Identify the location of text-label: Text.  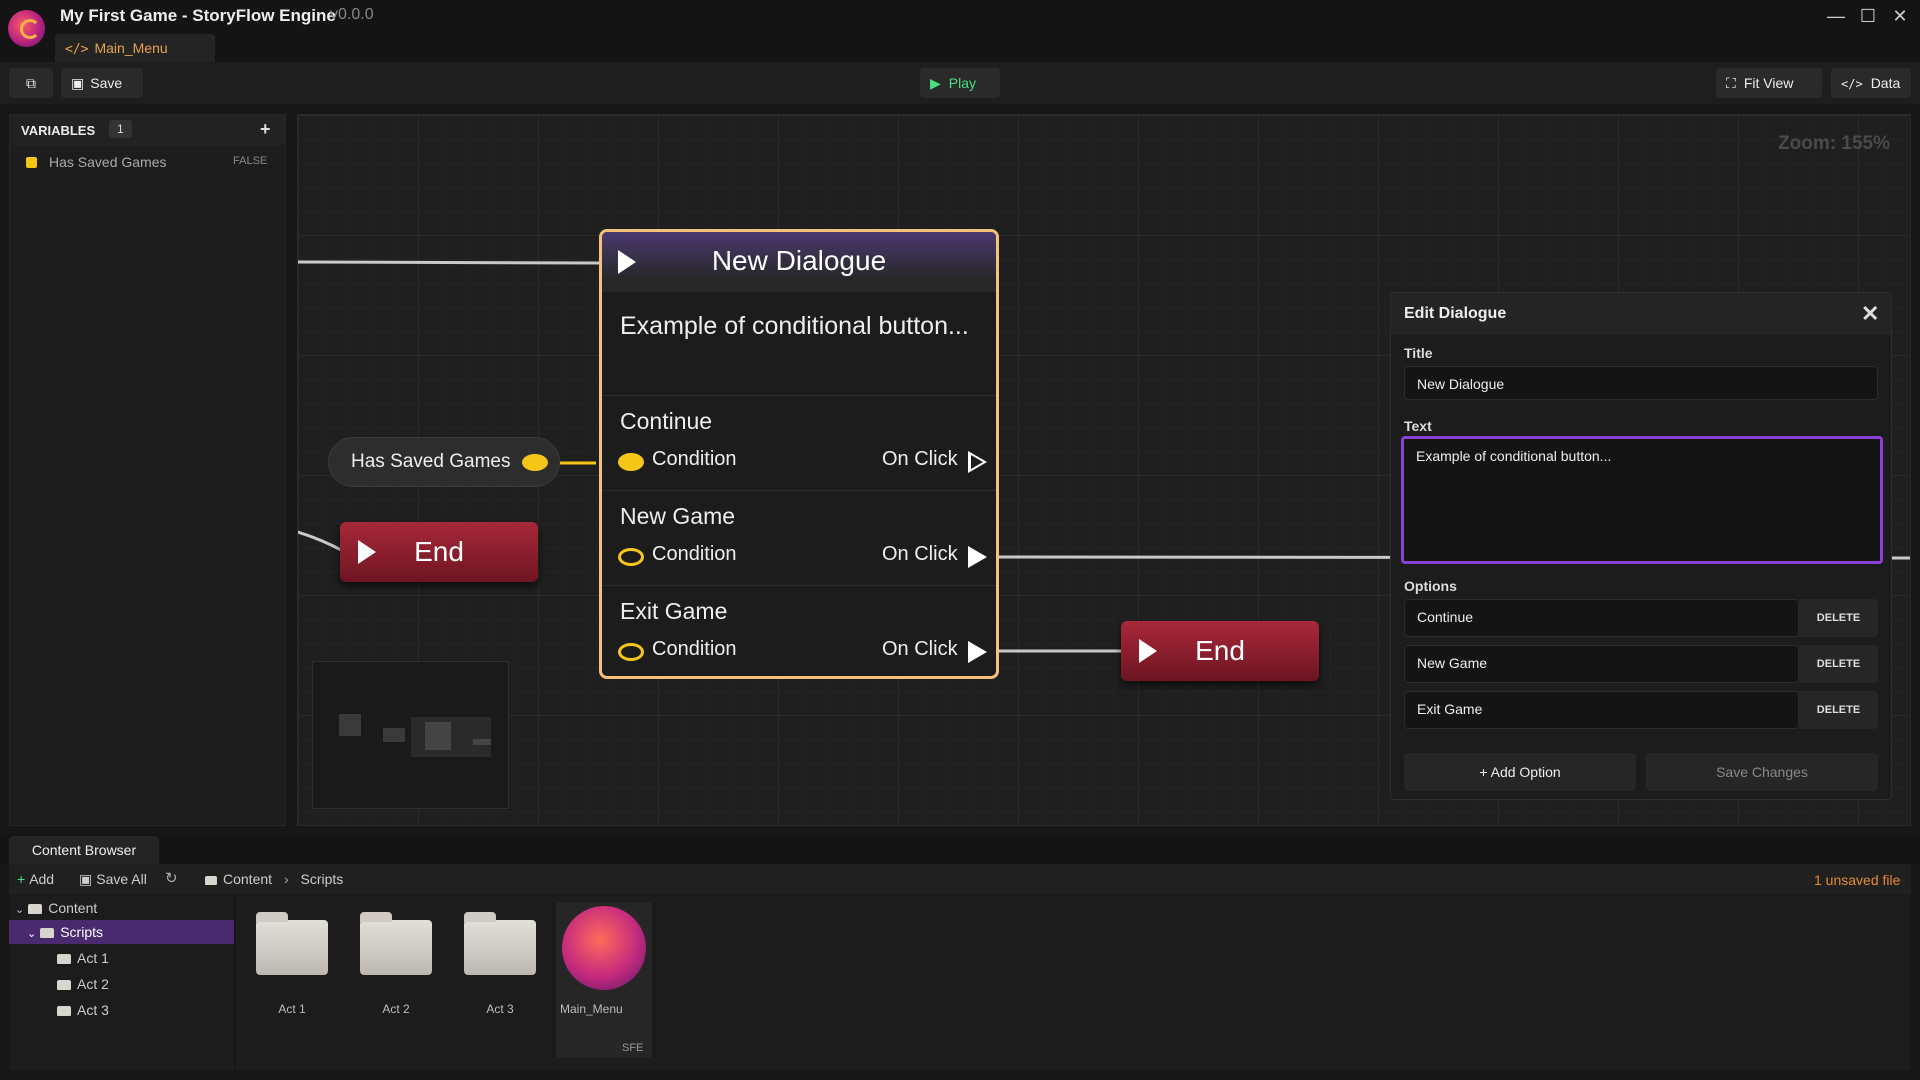
(1418, 426).